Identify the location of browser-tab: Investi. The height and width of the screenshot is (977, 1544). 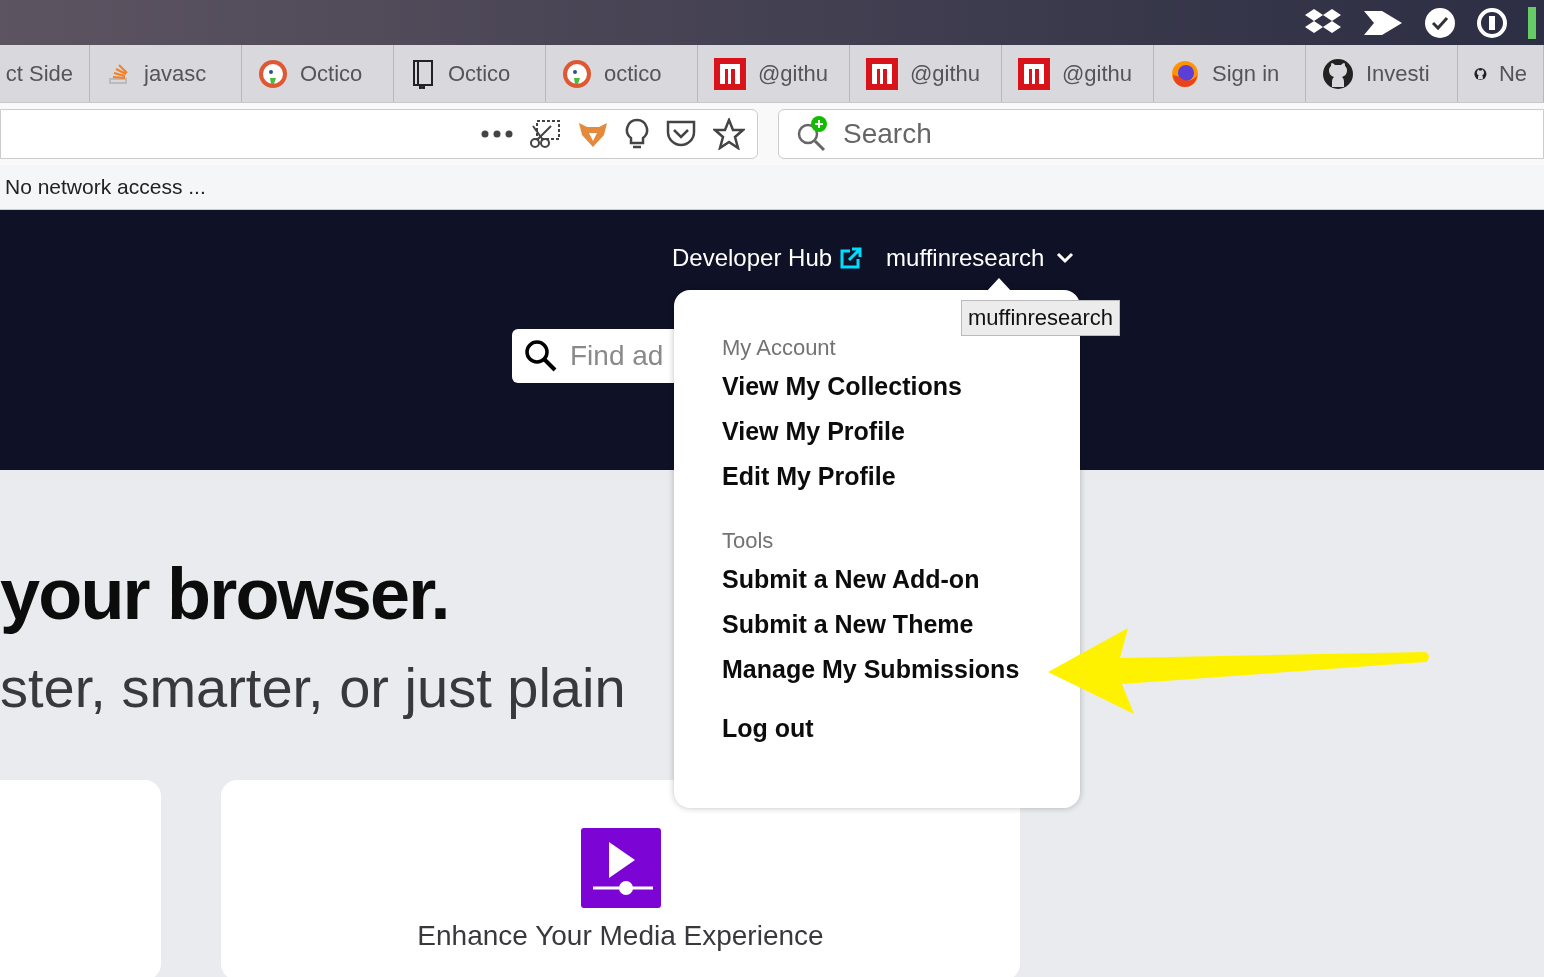
(1382, 73).